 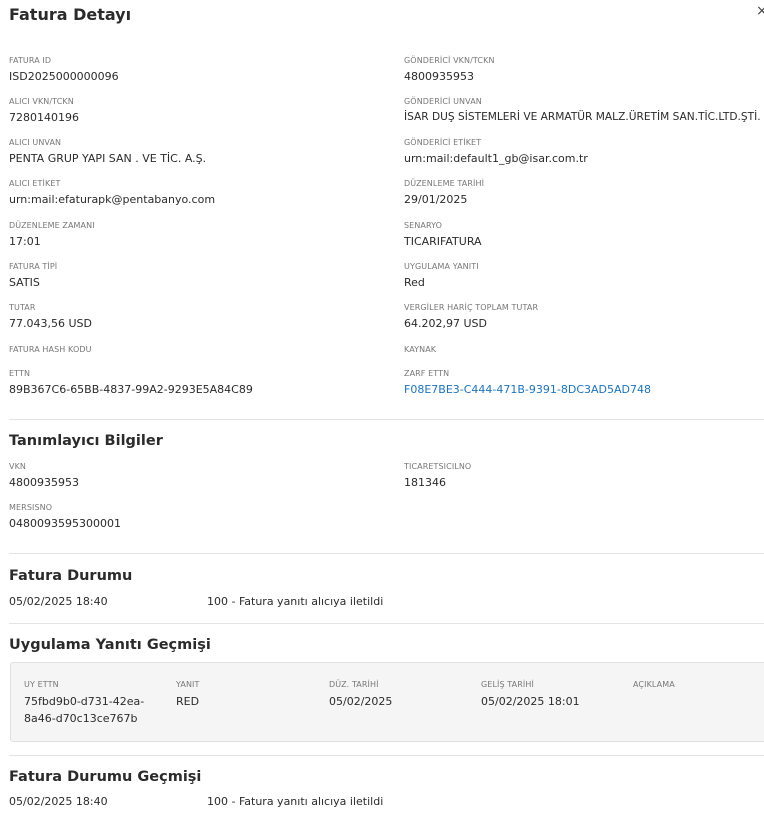 What do you see at coordinates (584, 70) in the screenshot?
I see `field-gonderici-vkn: GÖNDERİCİ VKN/TCKN 4800935953` at bounding box center [584, 70].